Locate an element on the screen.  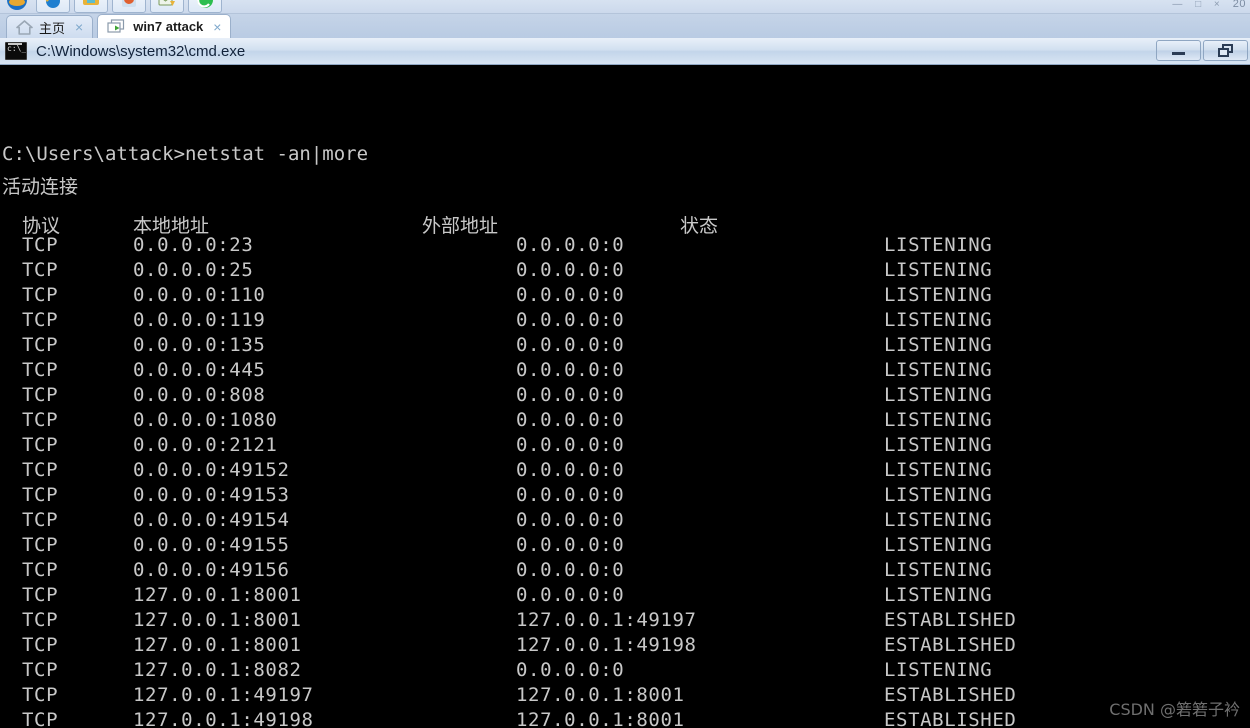
table-row: TCP 0.0.0.0:808 0.0.0.0:0 LISTENING is located at coordinates (625, 395).